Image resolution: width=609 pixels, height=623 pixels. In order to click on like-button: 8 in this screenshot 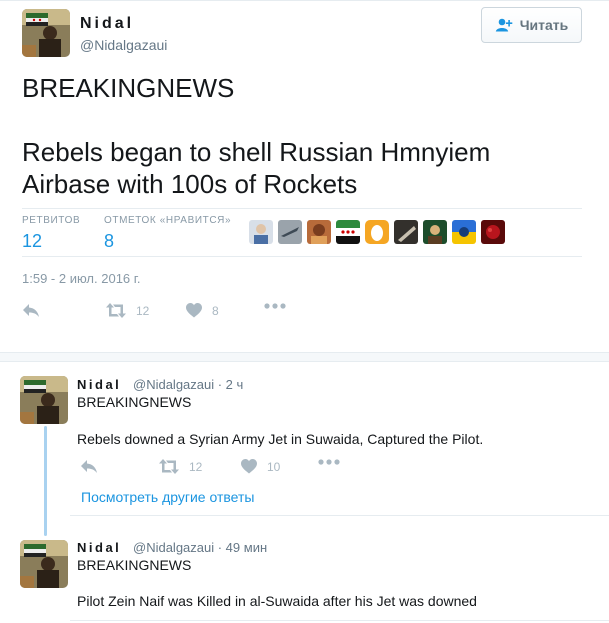, I will do `click(202, 310)`.